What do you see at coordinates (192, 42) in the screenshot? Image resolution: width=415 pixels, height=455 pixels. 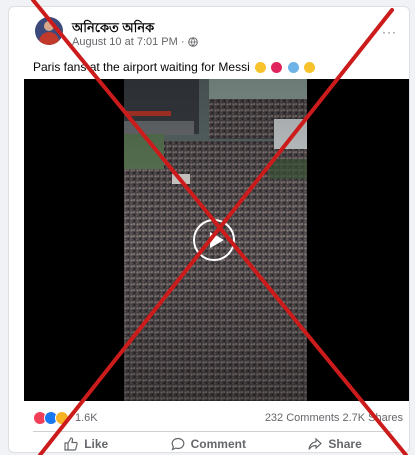 I see `globe-icon` at bounding box center [192, 42].